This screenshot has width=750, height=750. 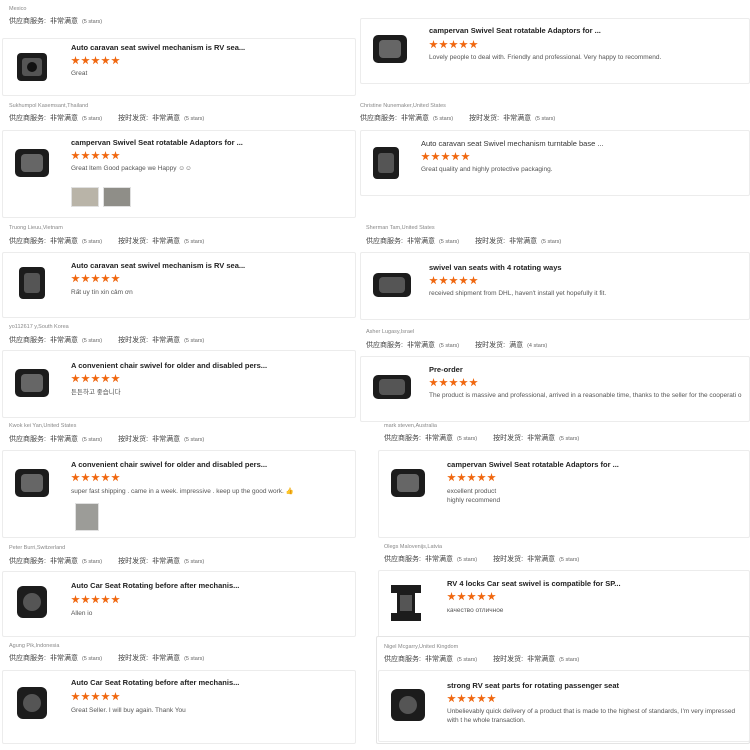 What do you see at coordinates (474, 496) in the screenshot?
I see `review-comment: excellent product highly recommend` at bounding box center [474, 496].